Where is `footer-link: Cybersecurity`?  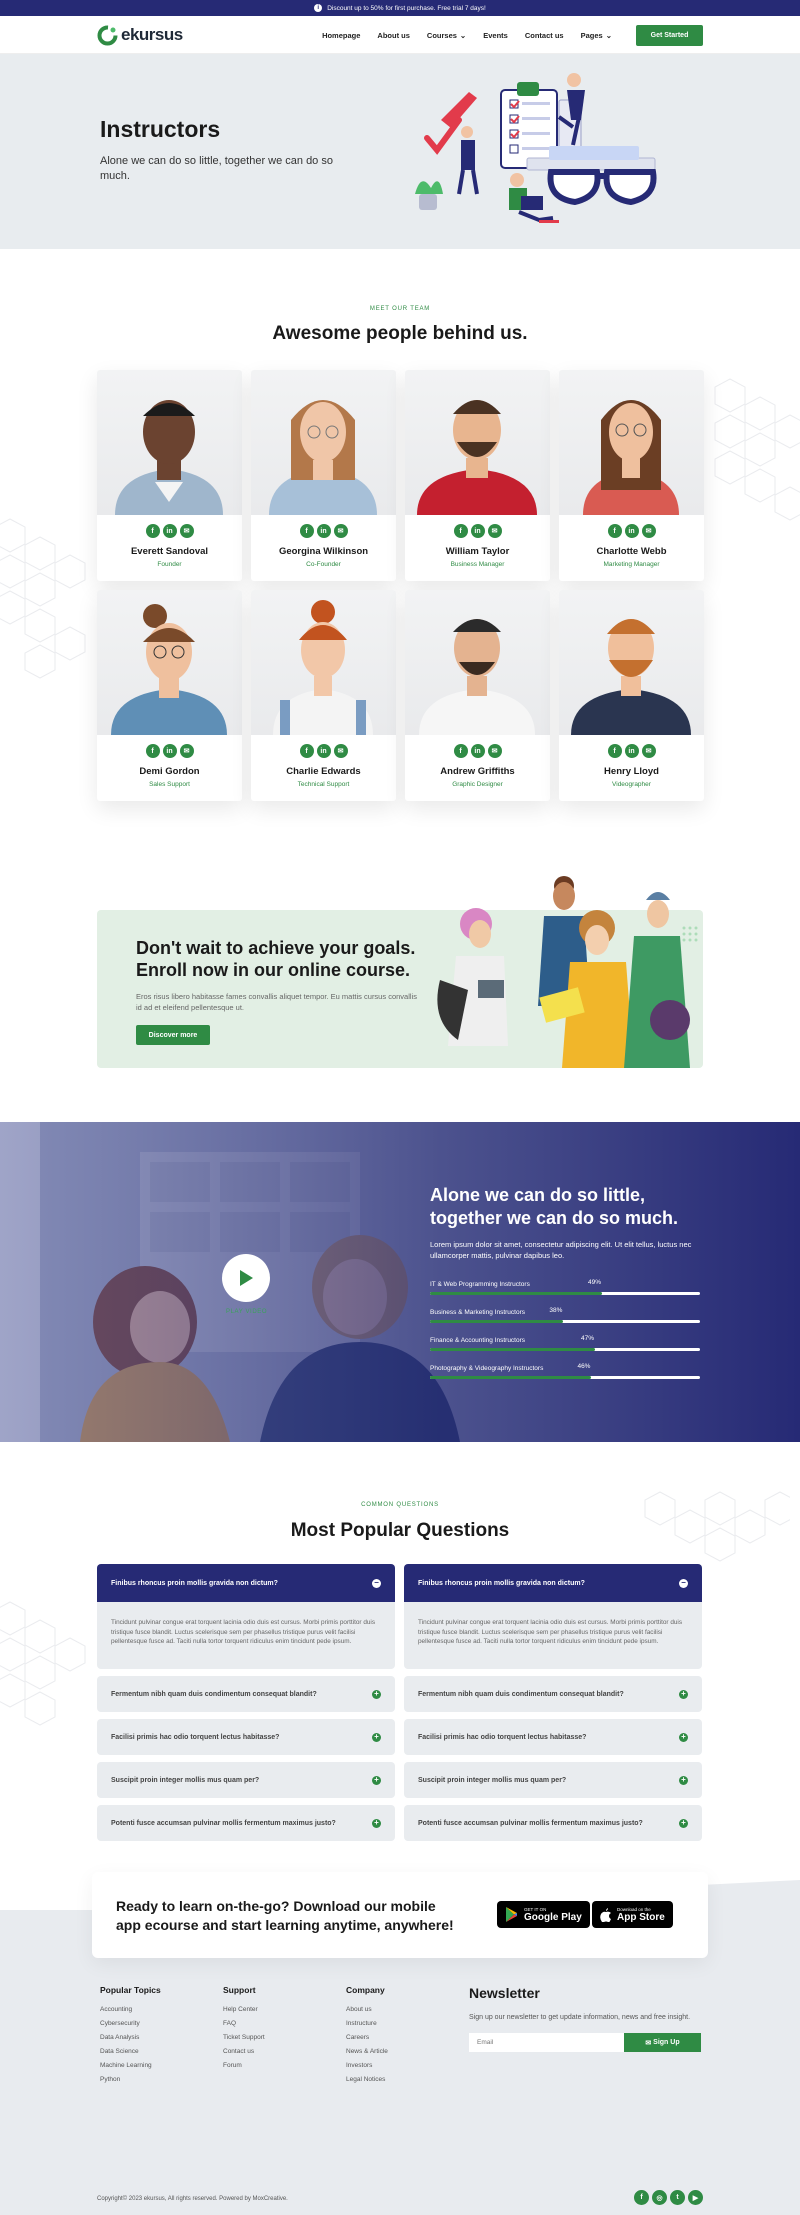 footer-link: Cybersecurity is located at coordinates (130, 2023).